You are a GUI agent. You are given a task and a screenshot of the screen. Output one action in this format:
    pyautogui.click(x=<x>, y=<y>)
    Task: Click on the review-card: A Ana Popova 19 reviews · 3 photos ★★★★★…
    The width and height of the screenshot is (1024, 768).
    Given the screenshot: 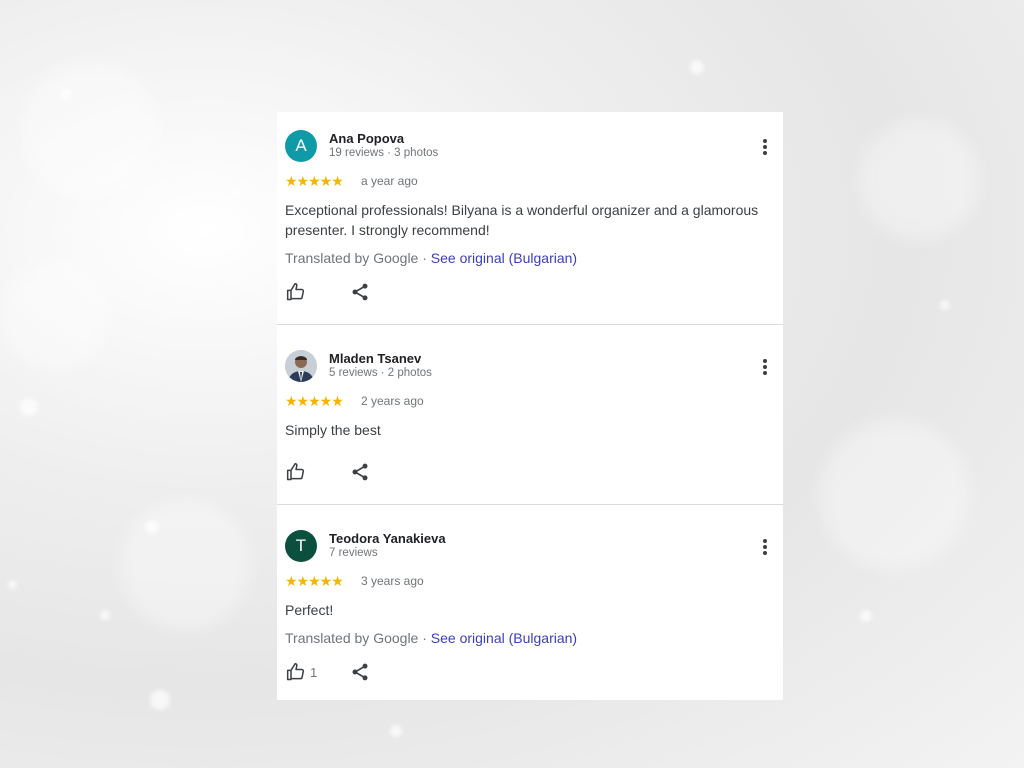 What is the action you would take?
    pyautogui.click(x=530, y=218)
    